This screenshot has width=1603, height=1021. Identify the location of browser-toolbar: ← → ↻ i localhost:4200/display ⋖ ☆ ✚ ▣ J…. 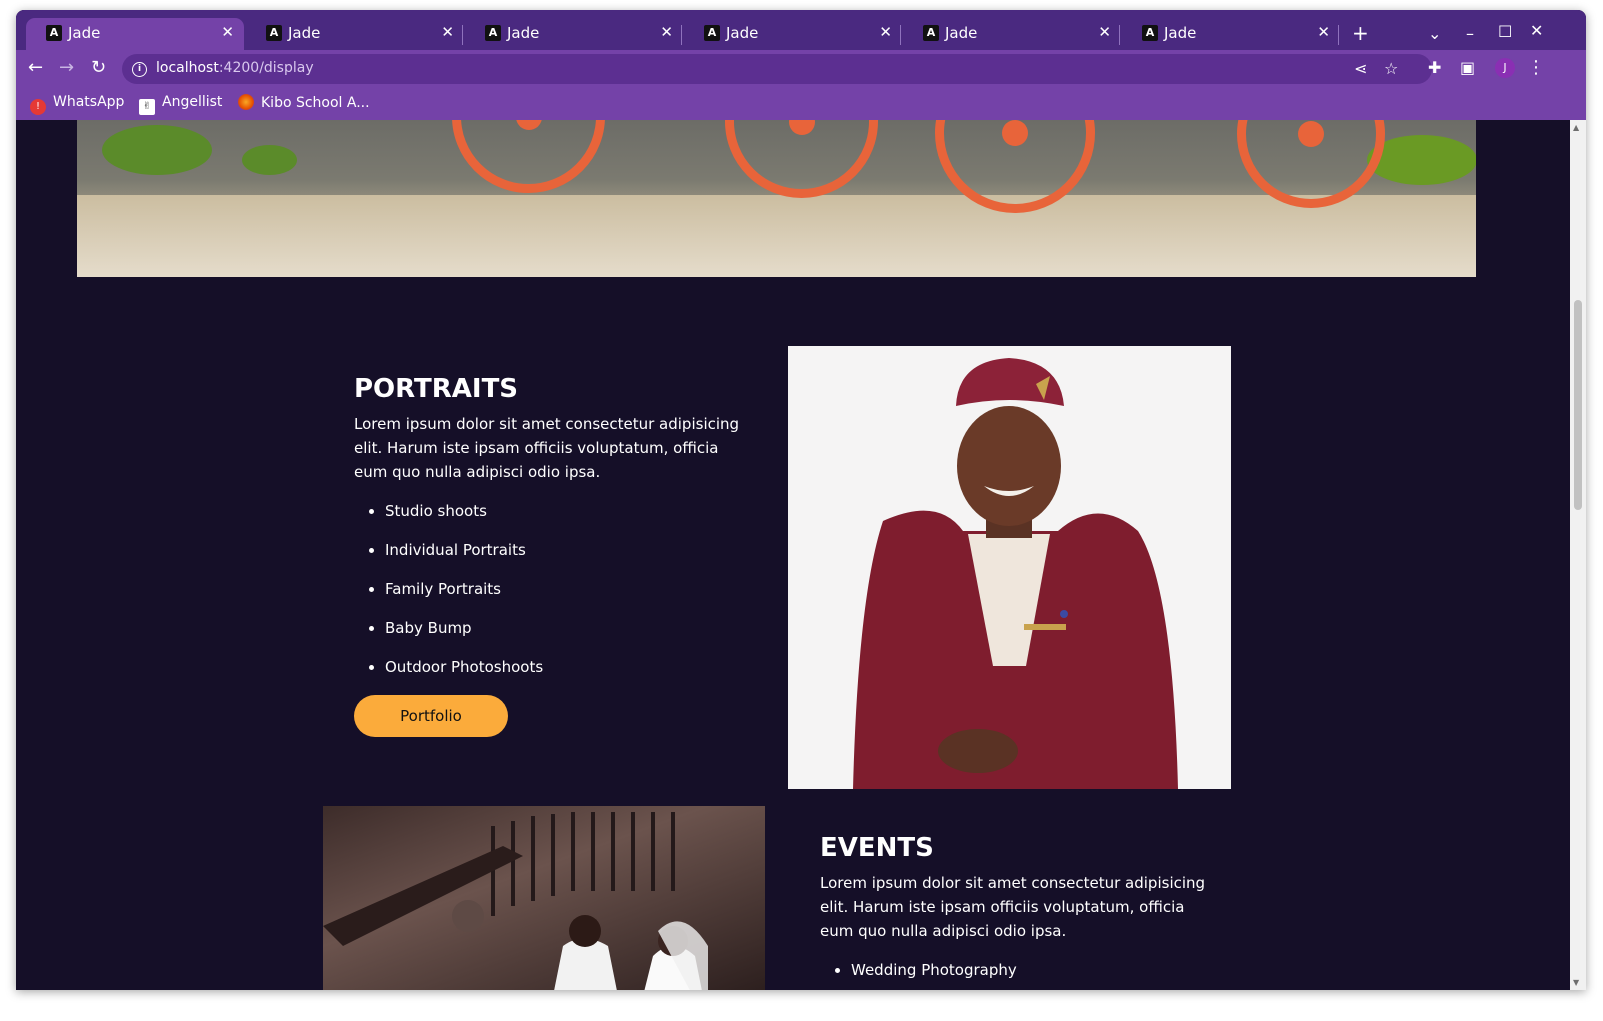
(801, 69).